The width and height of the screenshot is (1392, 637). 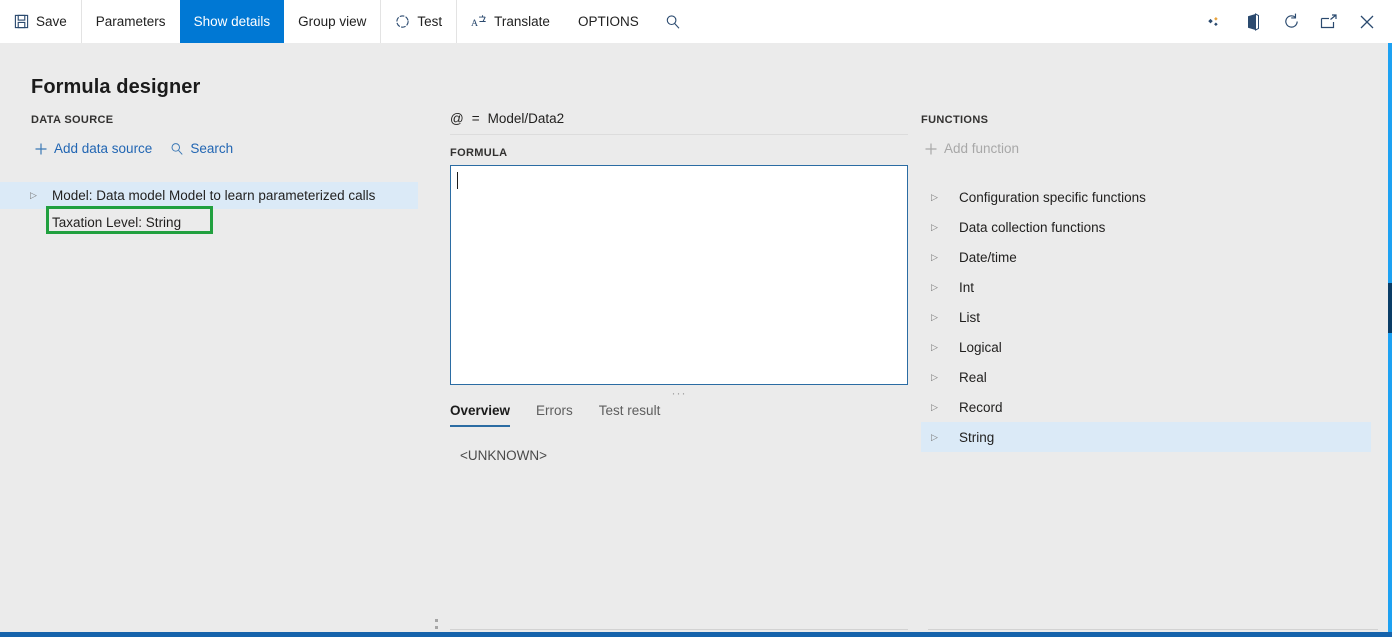 I want to click on group-view-button-label: Group view, so click(x=332, y=21).